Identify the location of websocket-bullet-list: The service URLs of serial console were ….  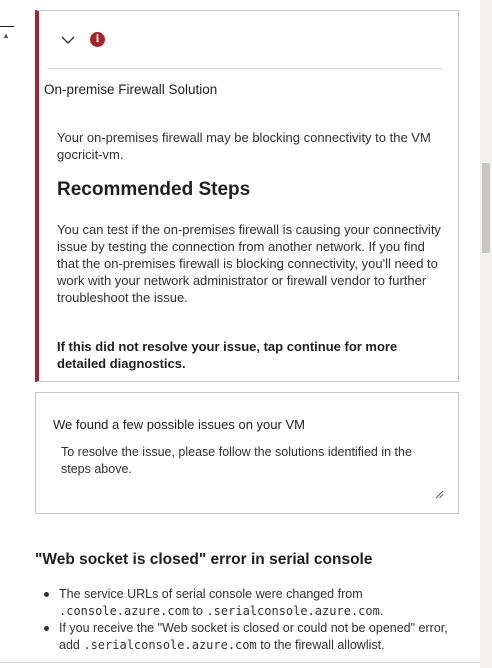
(245, 620).